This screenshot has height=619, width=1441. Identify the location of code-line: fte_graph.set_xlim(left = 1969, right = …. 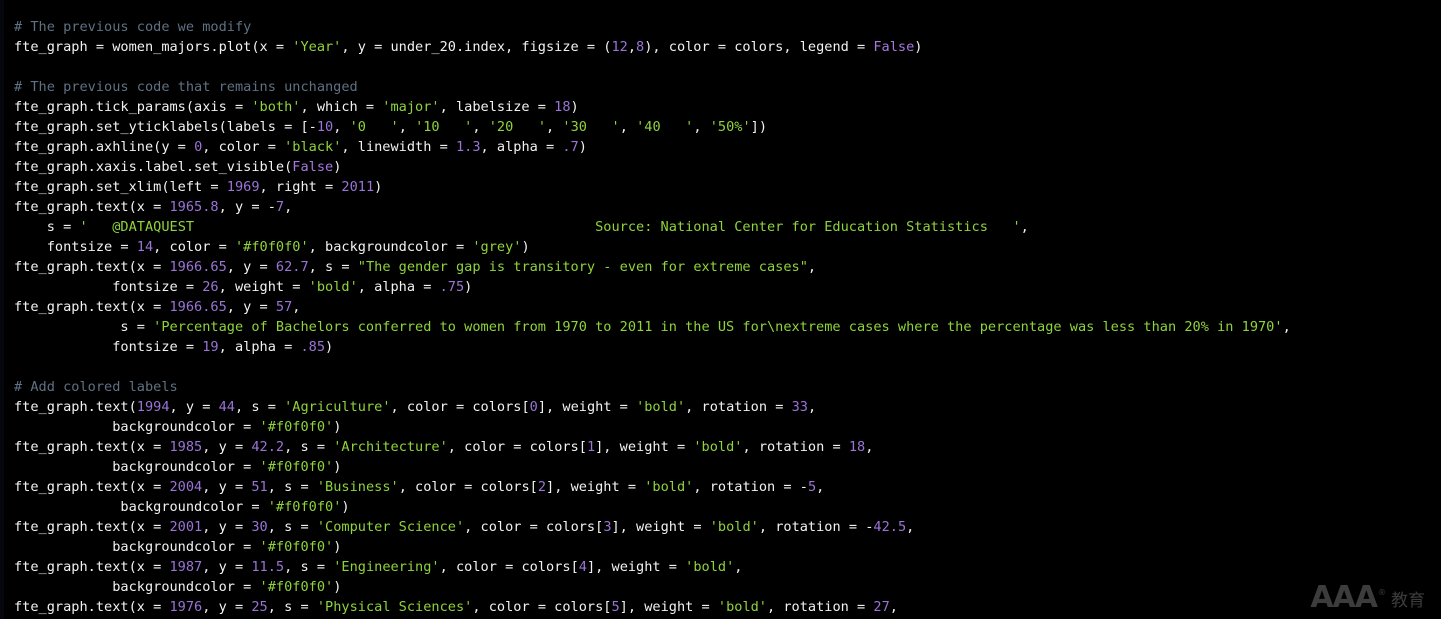
(652, 187).